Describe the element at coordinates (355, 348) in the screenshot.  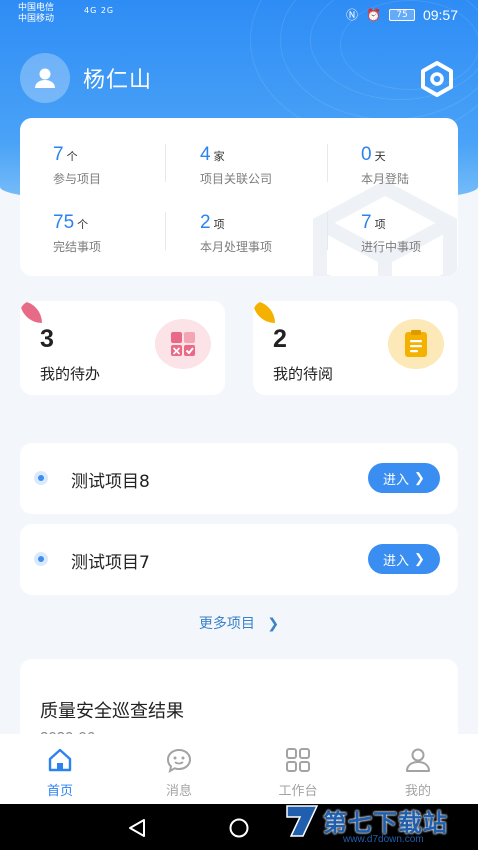
I see `toread-card: 2 我的待阅` at that location.